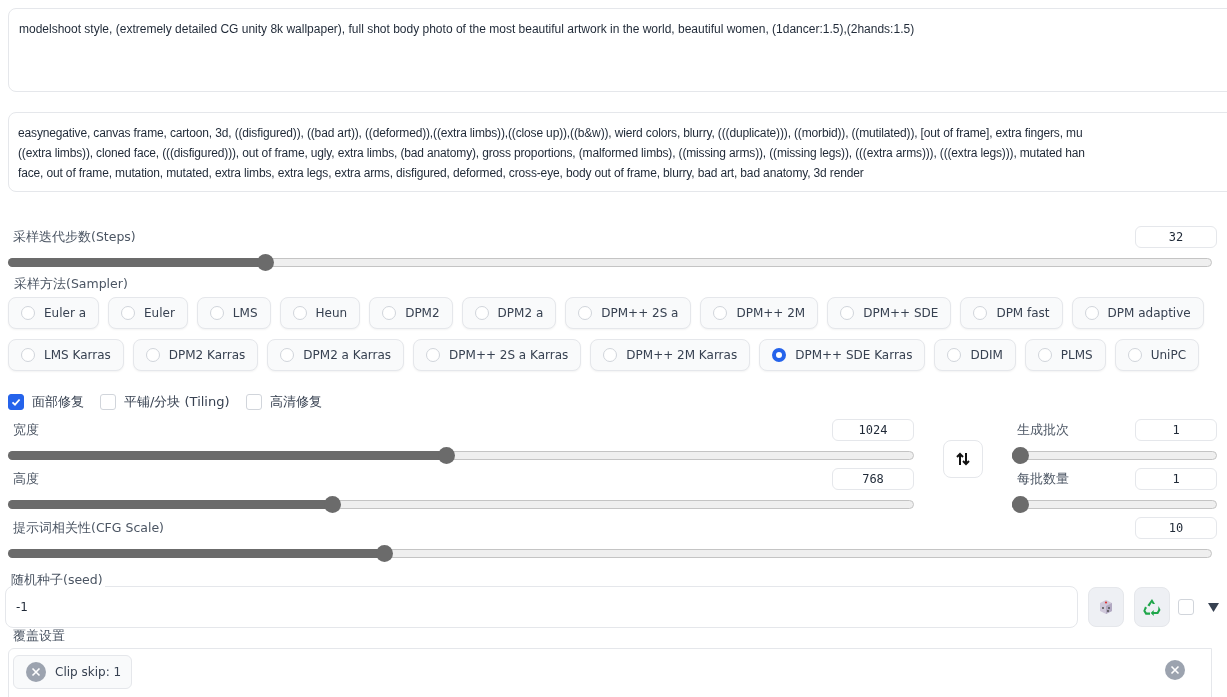  Describe the element at coordinates (889, 313) in the screenshot. I see `sampler-option: DPM++ SDE` at that location.